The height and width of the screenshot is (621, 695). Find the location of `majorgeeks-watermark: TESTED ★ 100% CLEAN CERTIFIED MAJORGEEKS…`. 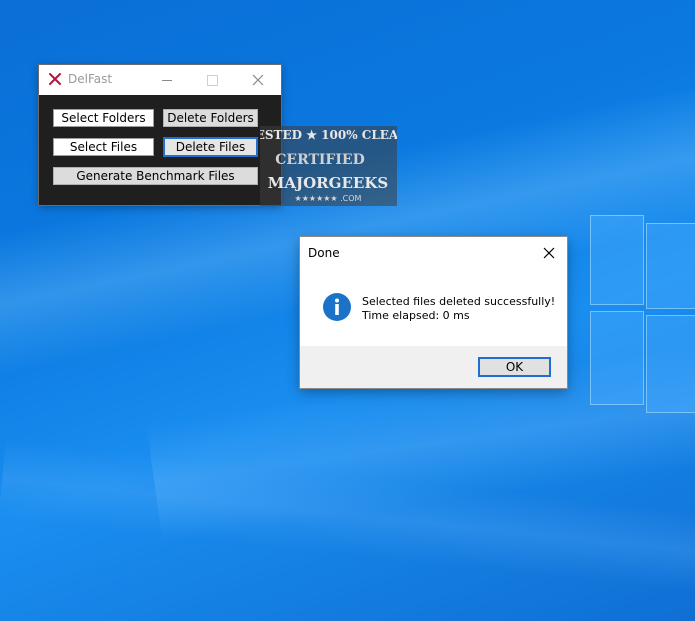

majorgeeks-watermark: TESTED ★ 100% CLEAN CERTIFIED MAJORGEEKS… is located at coordinates (328, 166).